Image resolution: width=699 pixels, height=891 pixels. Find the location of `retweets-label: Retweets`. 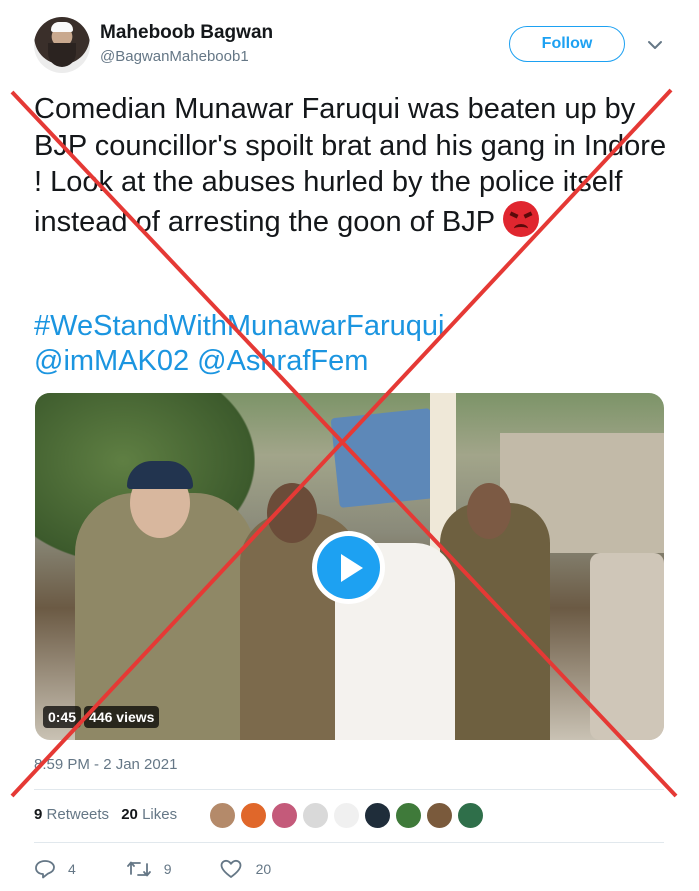

retweets-label: Retweets is located at coordinates (78, 814).